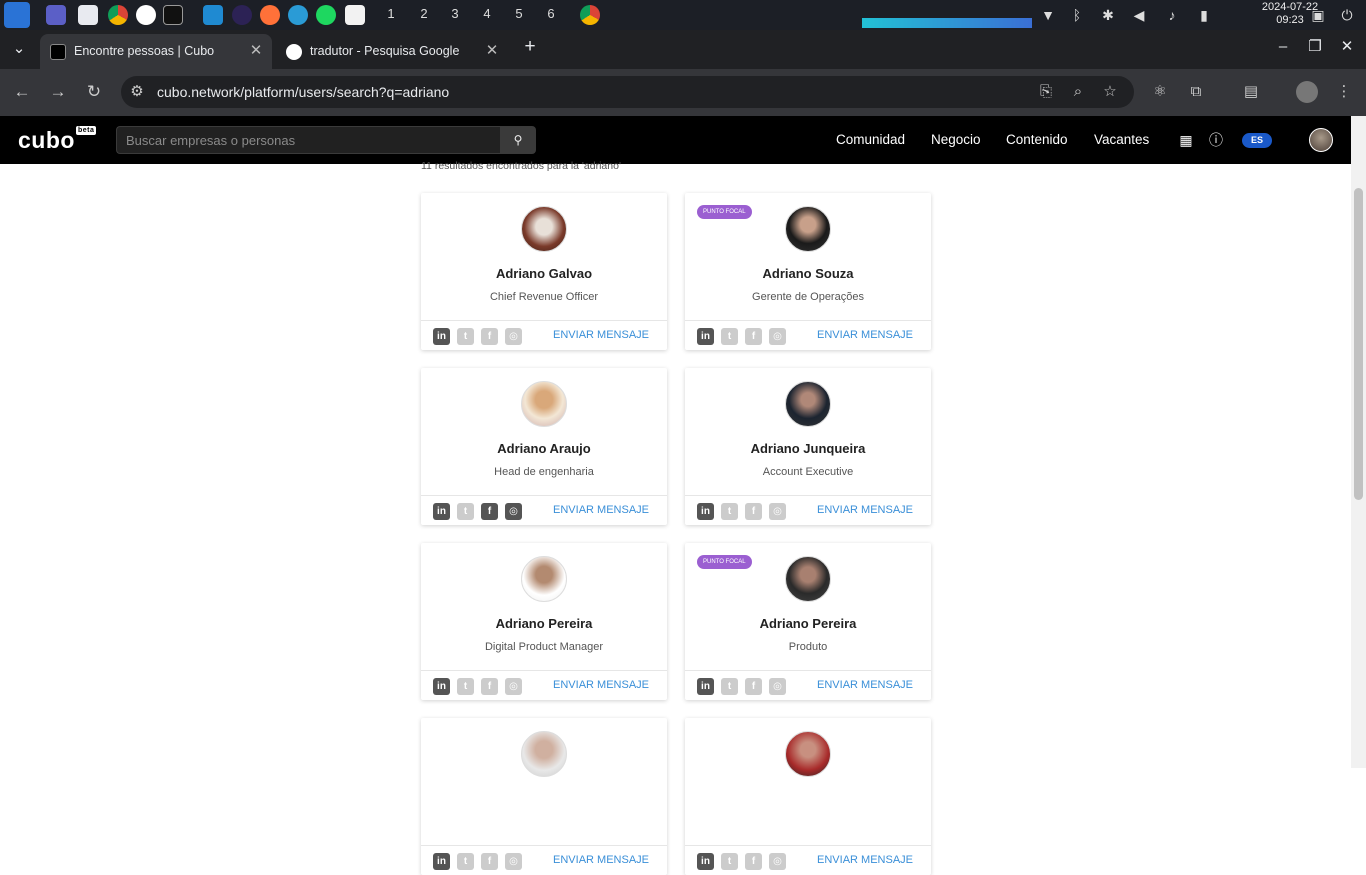  What do you see at coordinates (1315, 47) in the screenshot?
I see `restore-icon: ❐` at bounding box center [1315, 47].